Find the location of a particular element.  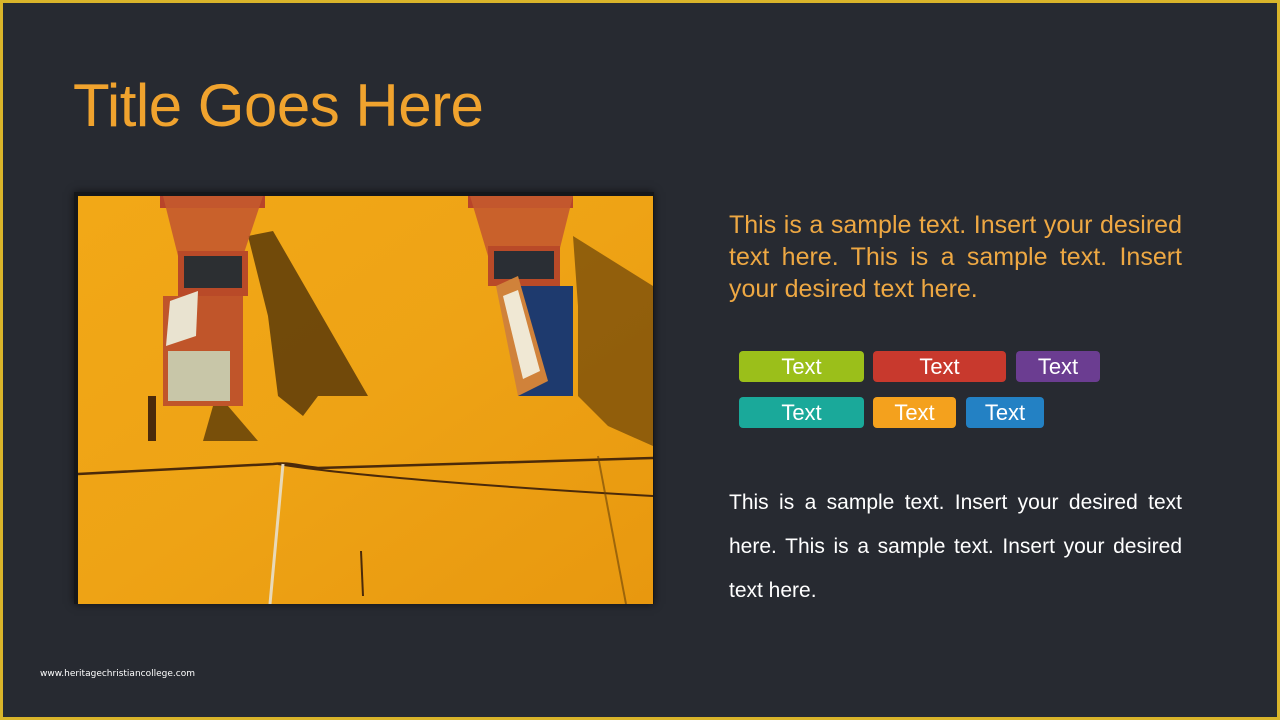

tag-orange: Text is located at coordinates (914, 412).